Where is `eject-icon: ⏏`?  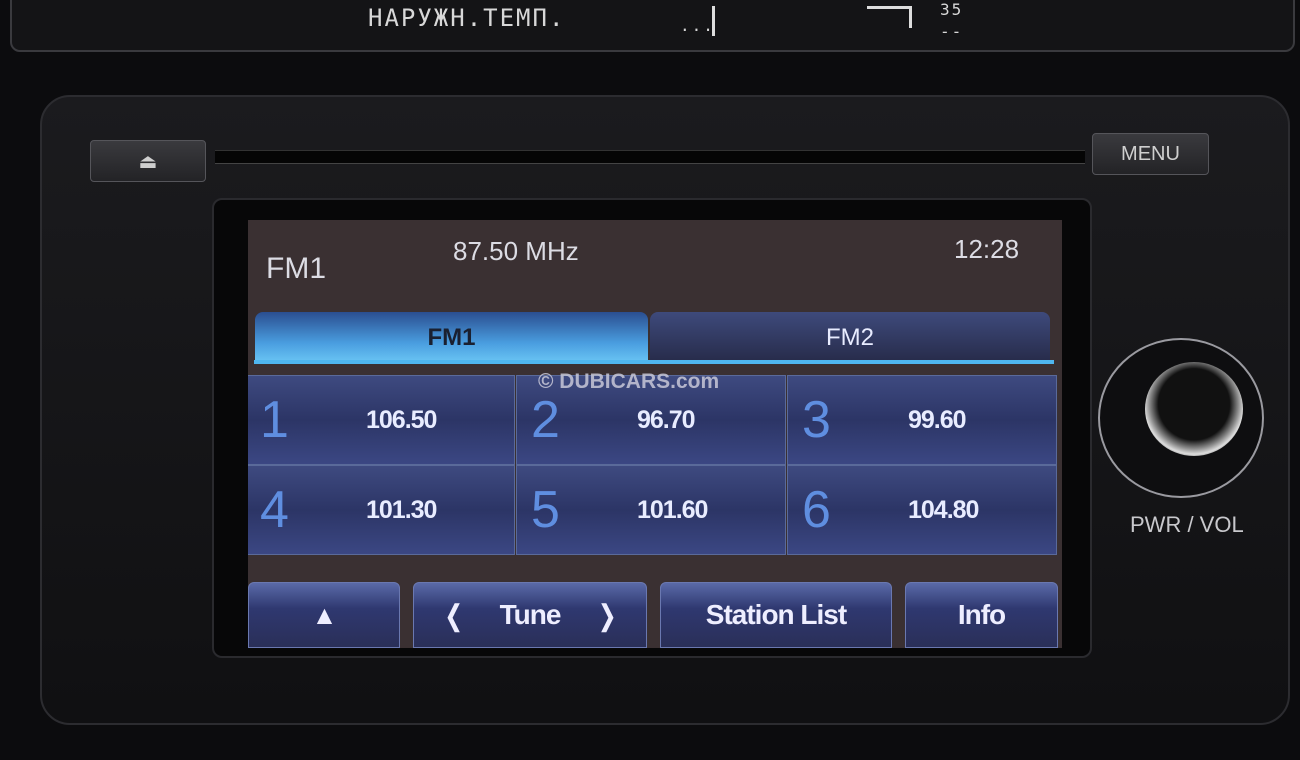
eject-icon: ⏏ is located at coordinates (148, 161).